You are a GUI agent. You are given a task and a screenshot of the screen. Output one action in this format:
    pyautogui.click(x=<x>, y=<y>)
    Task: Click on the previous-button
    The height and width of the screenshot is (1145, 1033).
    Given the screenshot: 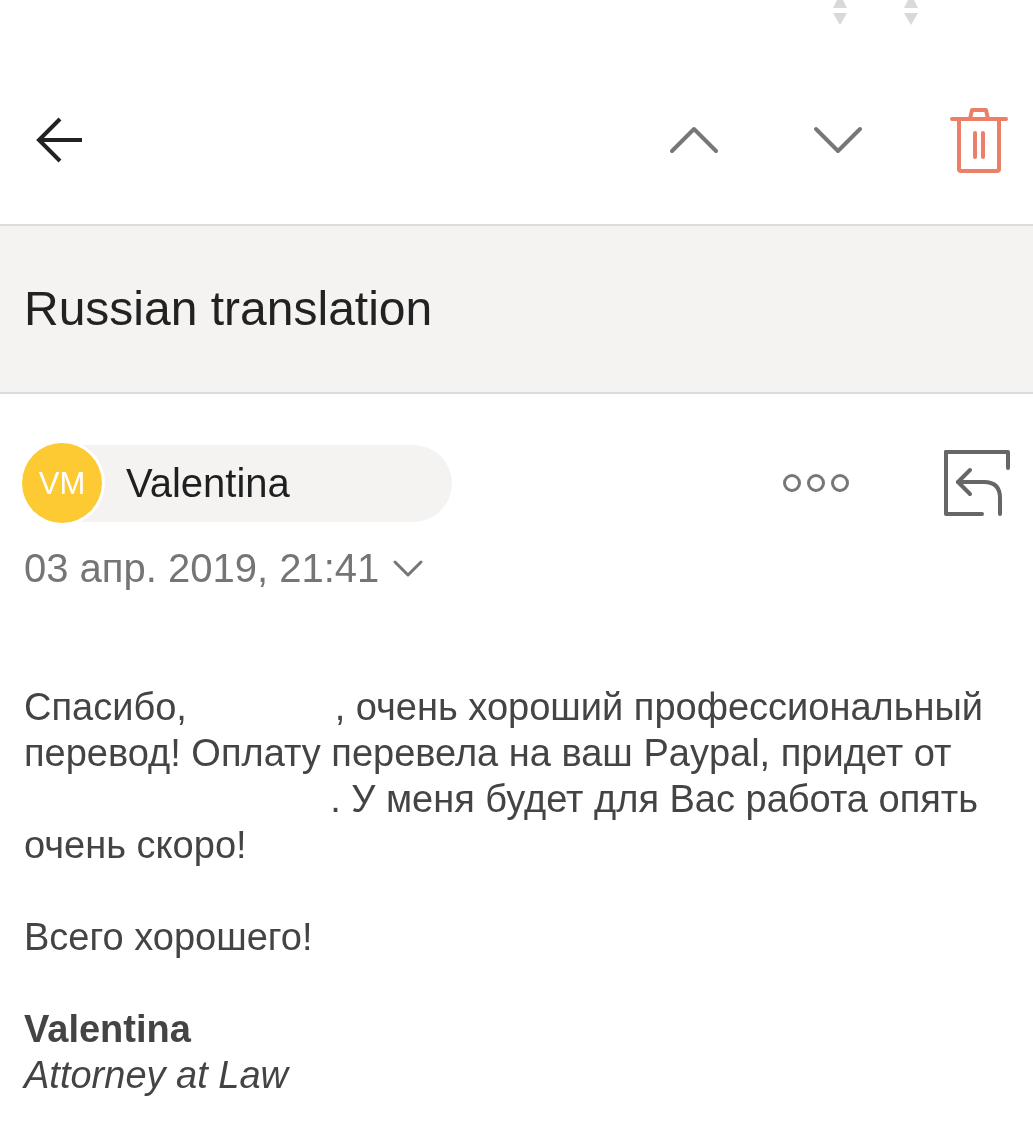 What is the action you would take?
    pyautogui.click(x=694, y=140)
    